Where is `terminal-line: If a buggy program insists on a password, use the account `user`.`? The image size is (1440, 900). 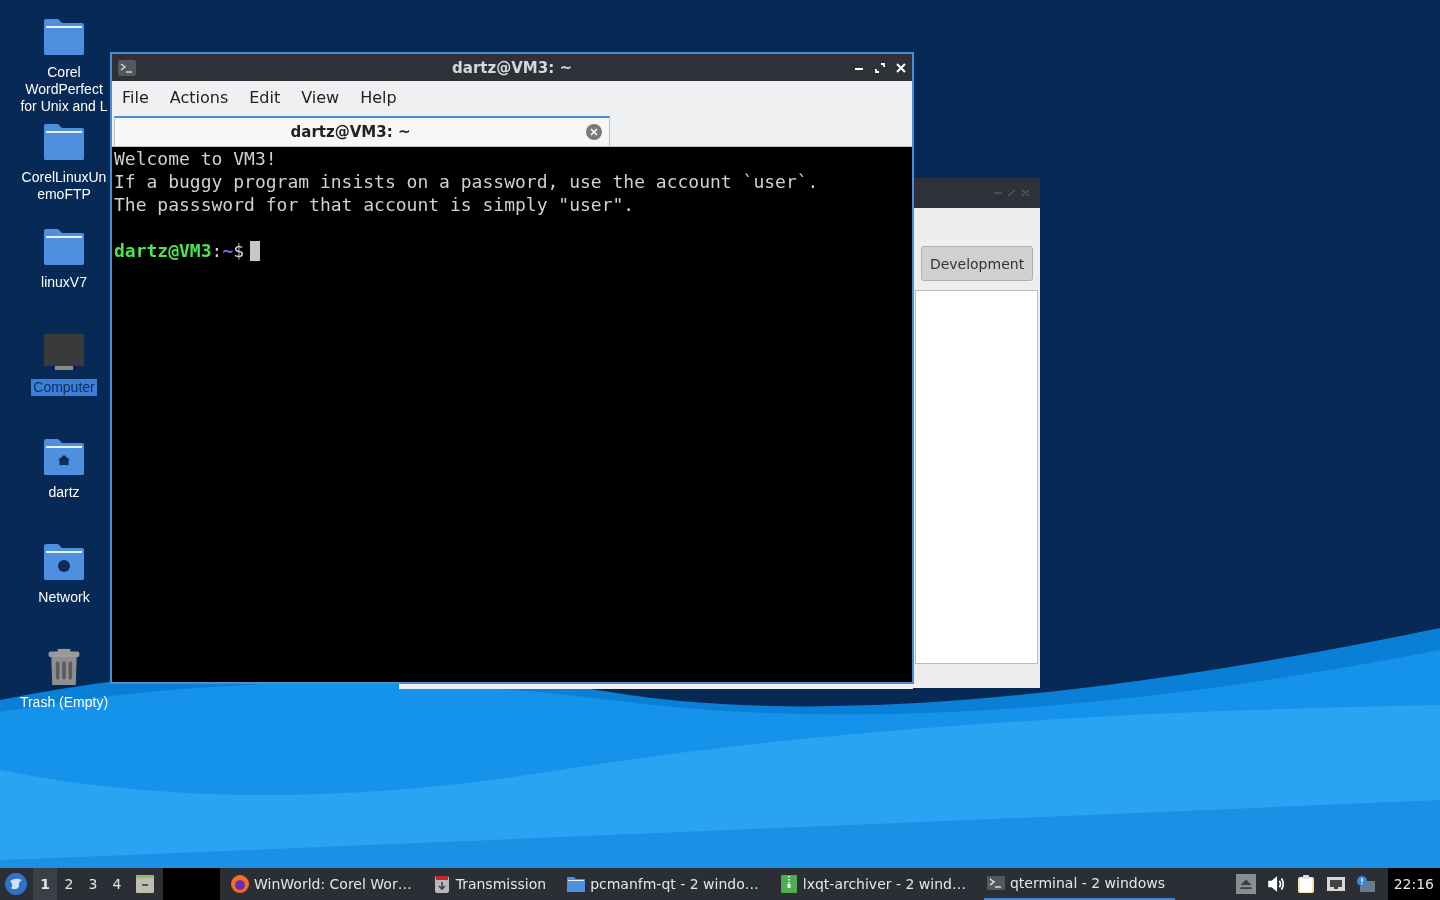
terminal-line: If a buggy program insists on a password, use the account `user`. is located at coordinates (467, 181).